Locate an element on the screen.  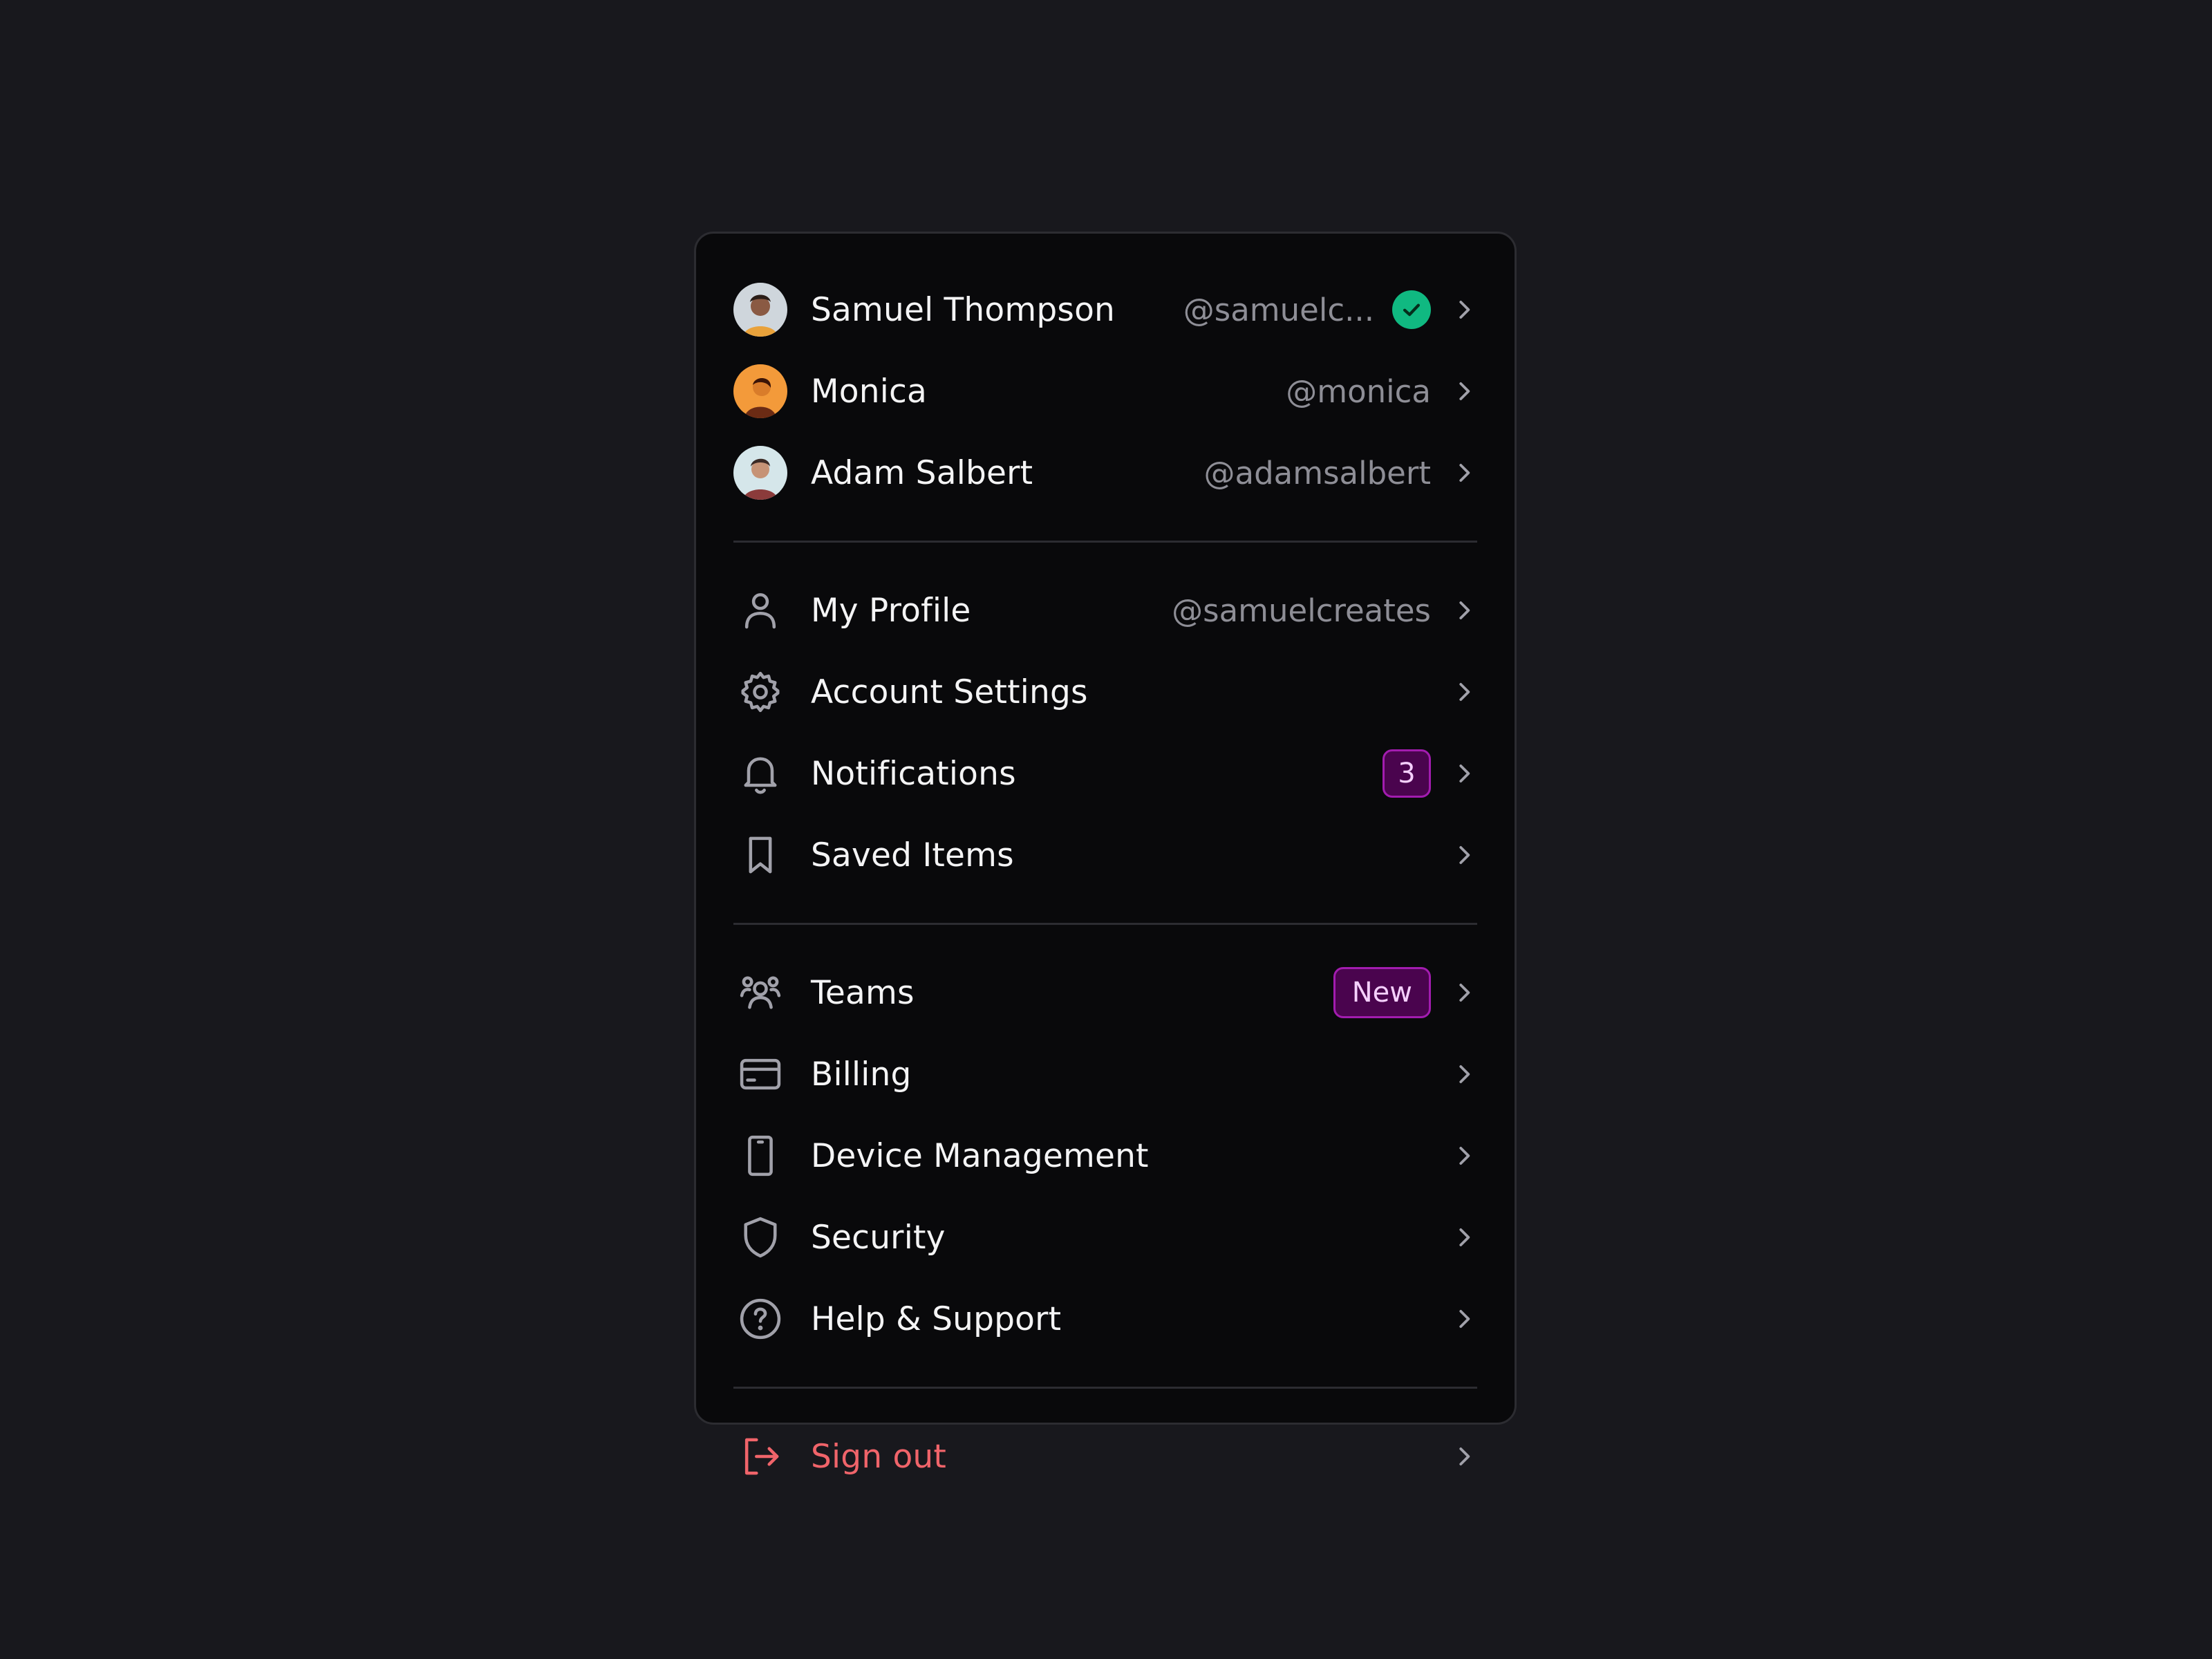
menu-item-my-profile: My Profile @samuelcreates is located at coordinates (1105, 610).